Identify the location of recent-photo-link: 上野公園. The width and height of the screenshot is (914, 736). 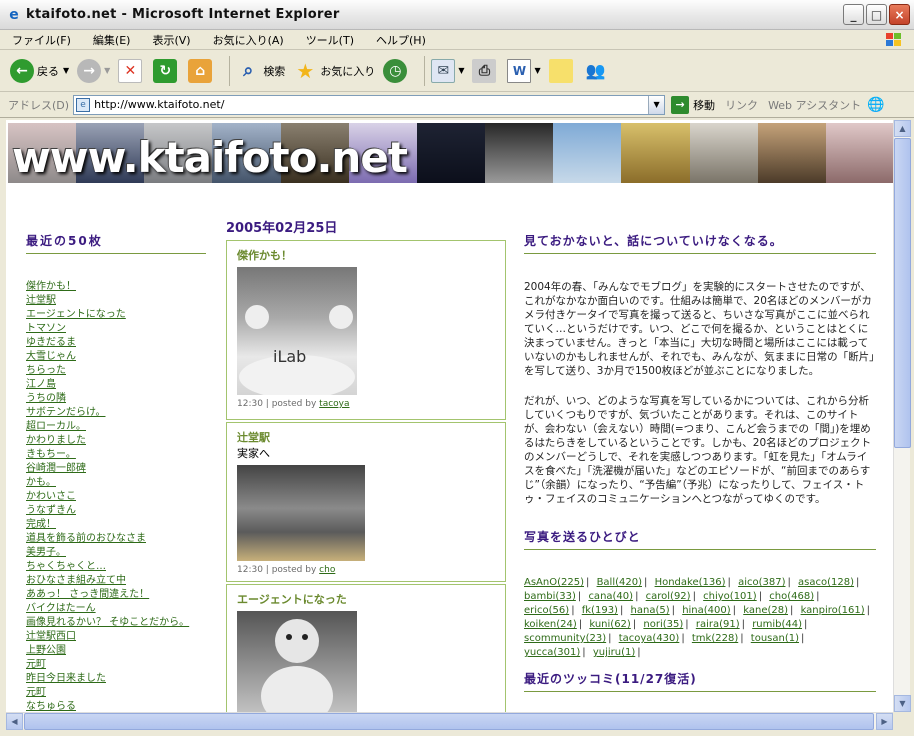
(46, 650).